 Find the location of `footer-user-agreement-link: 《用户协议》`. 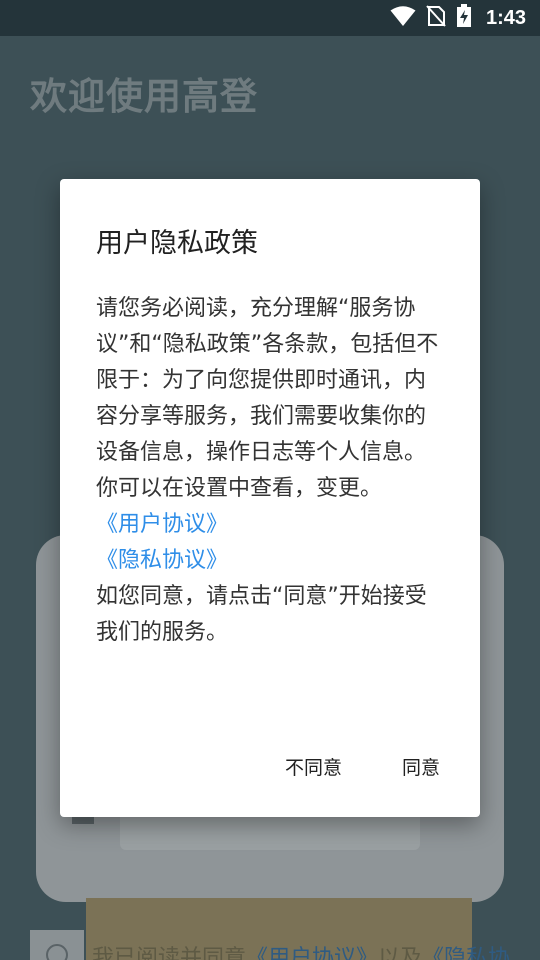

footer-user-agreement-link: 《用户协议》 is located at coordinates (312, 953).